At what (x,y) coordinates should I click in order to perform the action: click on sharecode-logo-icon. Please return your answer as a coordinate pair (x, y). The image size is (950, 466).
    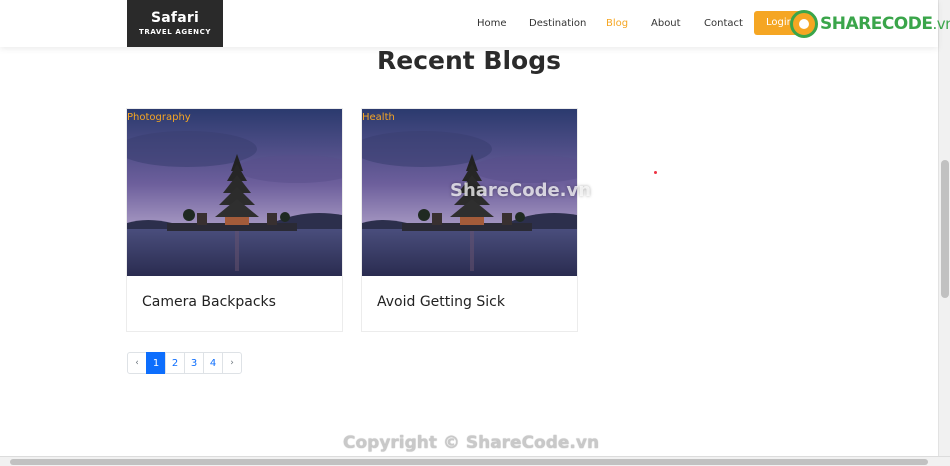
    Looking at the image, I should click on (804, 24).